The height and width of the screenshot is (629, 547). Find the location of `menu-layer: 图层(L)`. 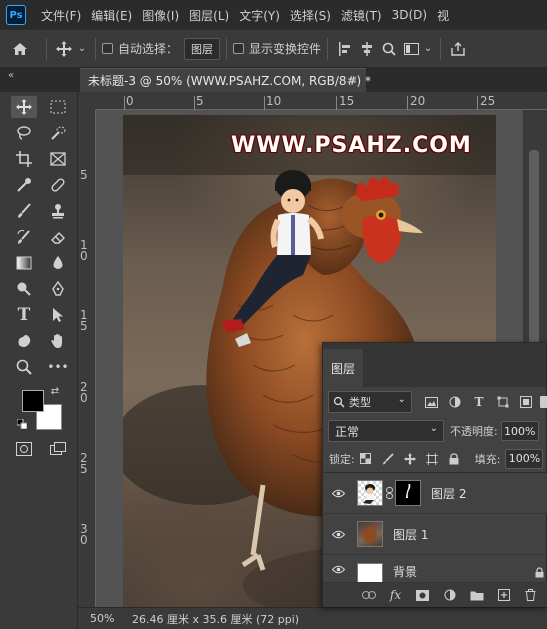

menu-layer: 图层(L) is located at coordinates (209, 15).